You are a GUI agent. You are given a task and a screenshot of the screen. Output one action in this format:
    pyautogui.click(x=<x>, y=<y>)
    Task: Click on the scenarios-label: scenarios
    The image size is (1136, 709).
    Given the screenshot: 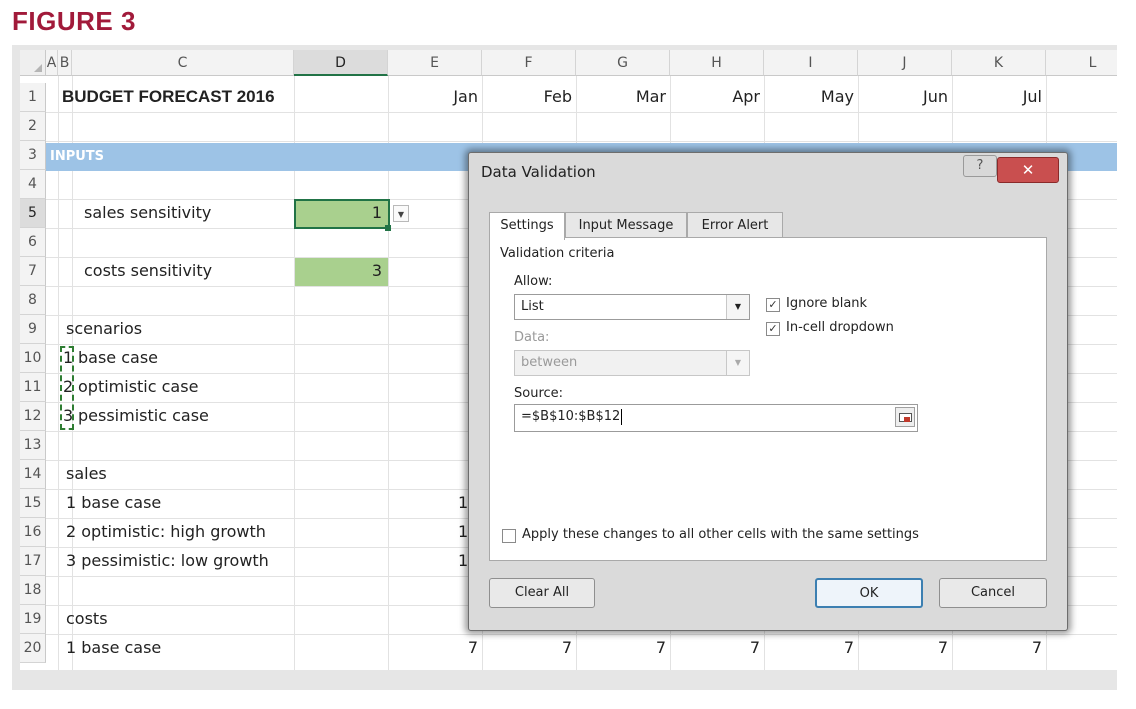 What is the action you would take?
    pyautogui.click(x=104, y=329)
    